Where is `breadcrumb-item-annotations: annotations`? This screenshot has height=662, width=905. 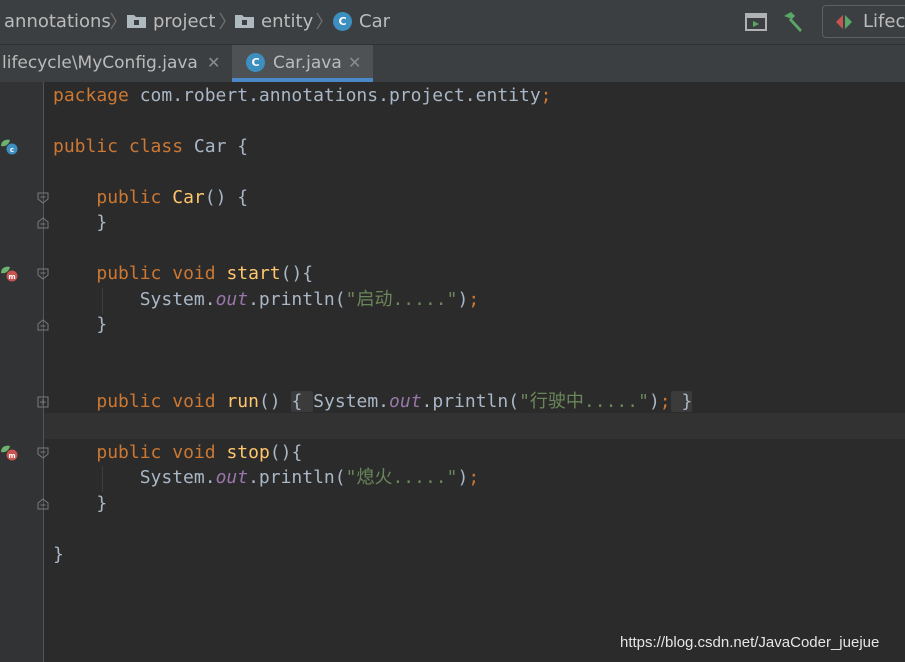 breadcrumb-item-annotations: annotations is located at coordinates (57, 22).